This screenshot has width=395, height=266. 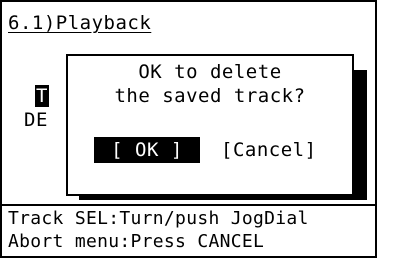 I want to click on menu-item-highlight: T, so click(x=42, y=96).